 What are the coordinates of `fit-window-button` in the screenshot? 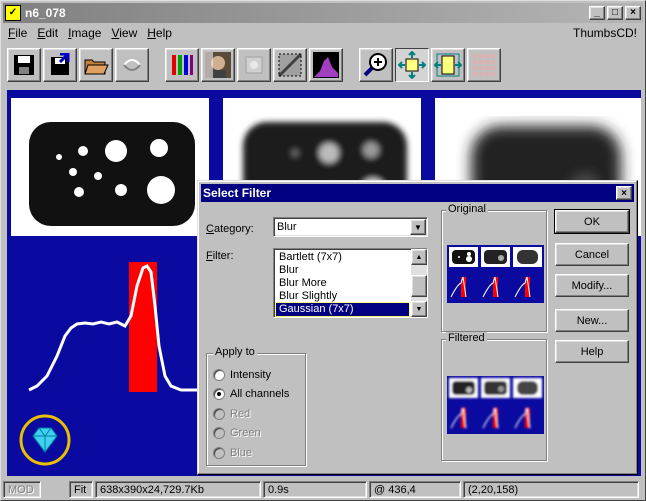 It's located at (412, 65).